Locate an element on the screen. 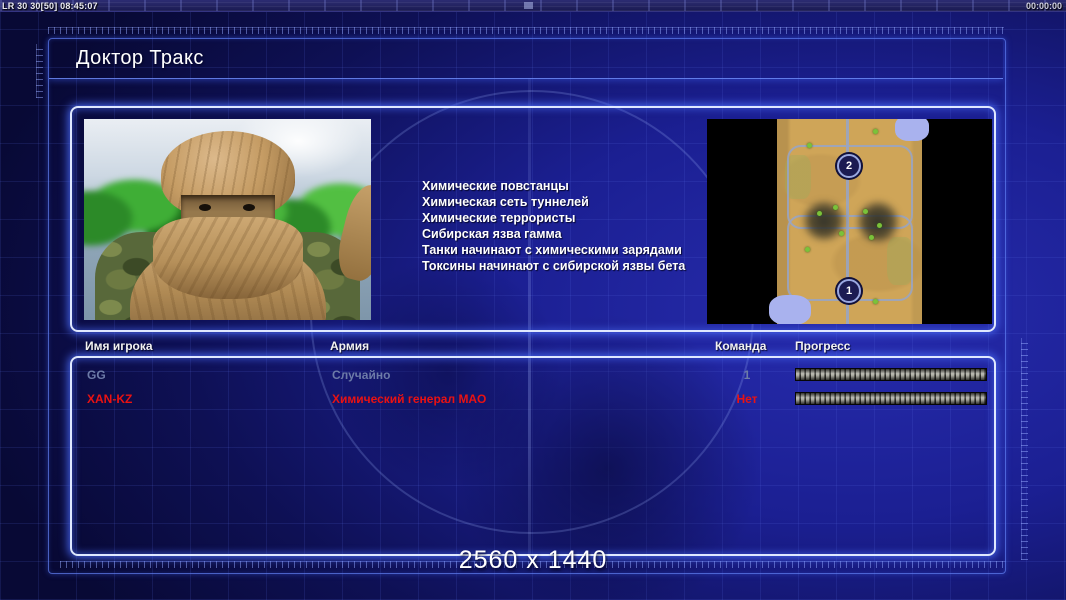 Image resolution: width=1066 pixels, height=600 pixels. topstrip-highlight is located at coordinates (528, 5).